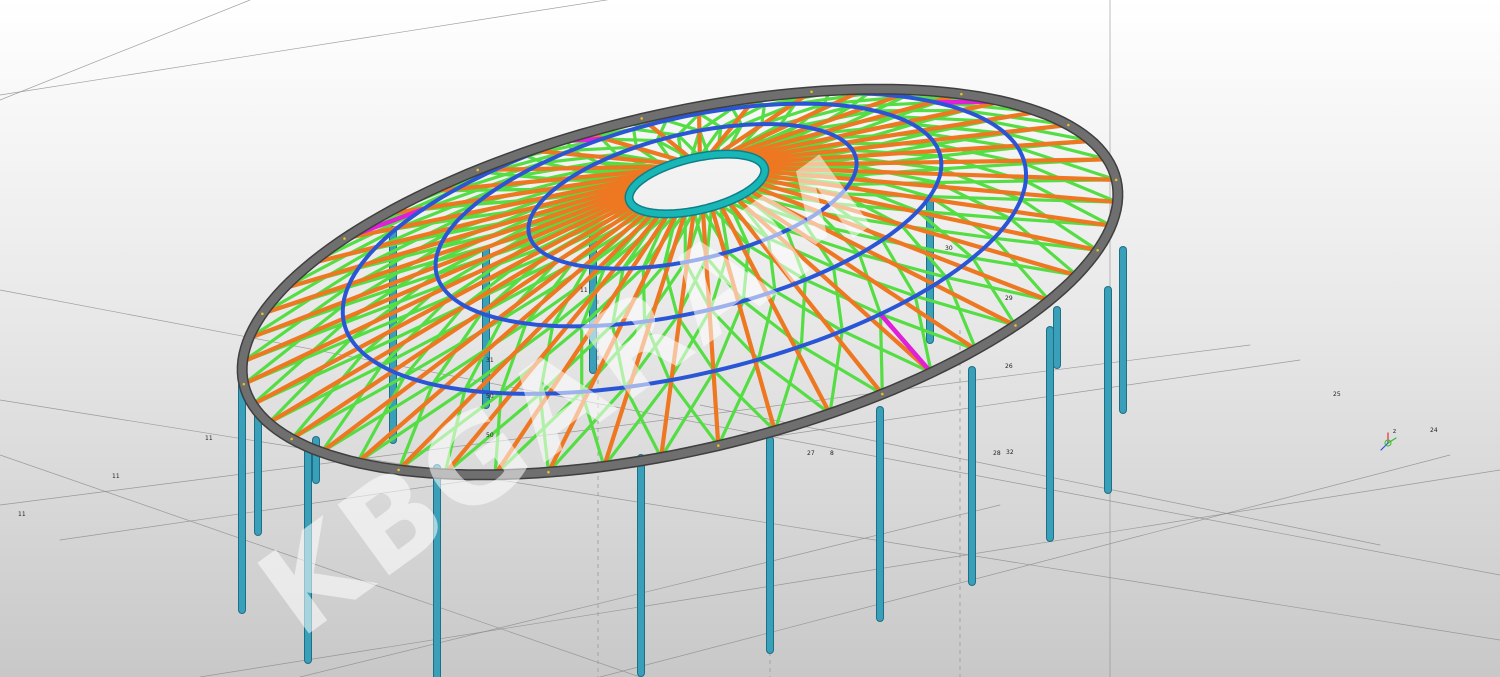 Image resolution: width=1500 pixels, height=677 pixels. I want to click on grid-label: 30, so click(949, 248).